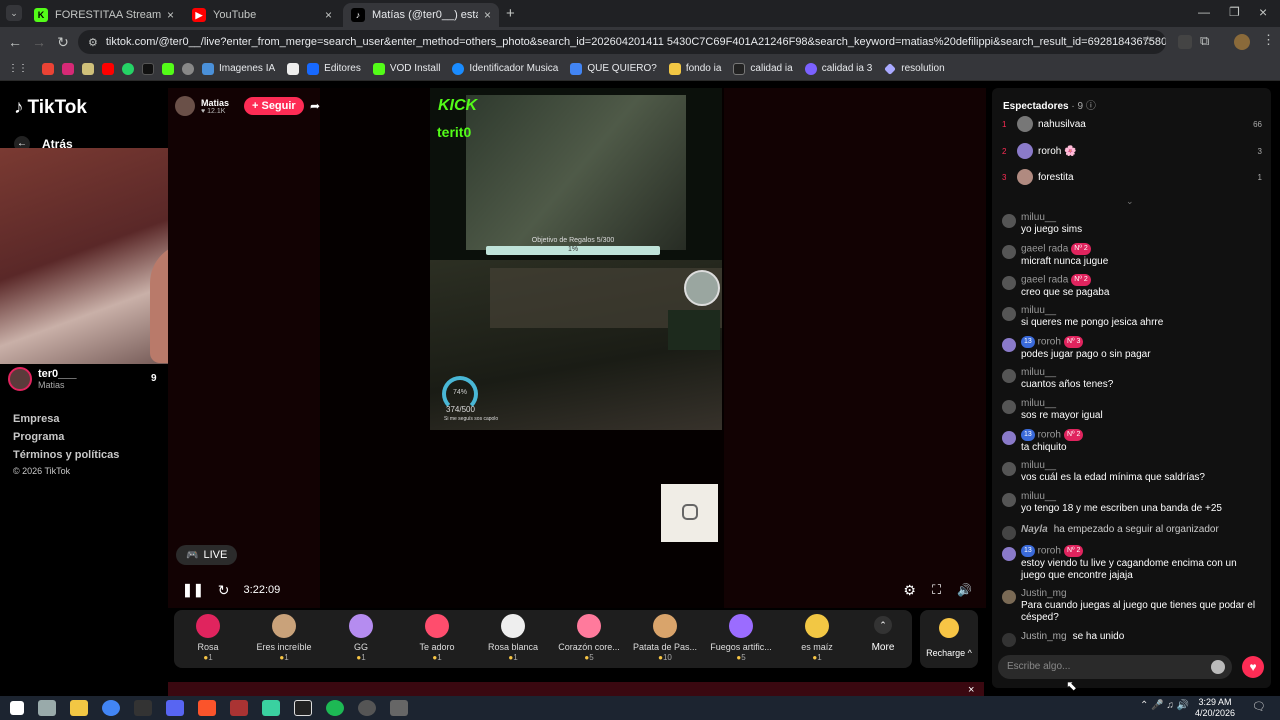 The height and width of the screenshot is (720, 1280). What do you see at coordinates (971, 690) in the screenshot?
I see `close-banner-icon: ×` at bounding box center [971, 690].